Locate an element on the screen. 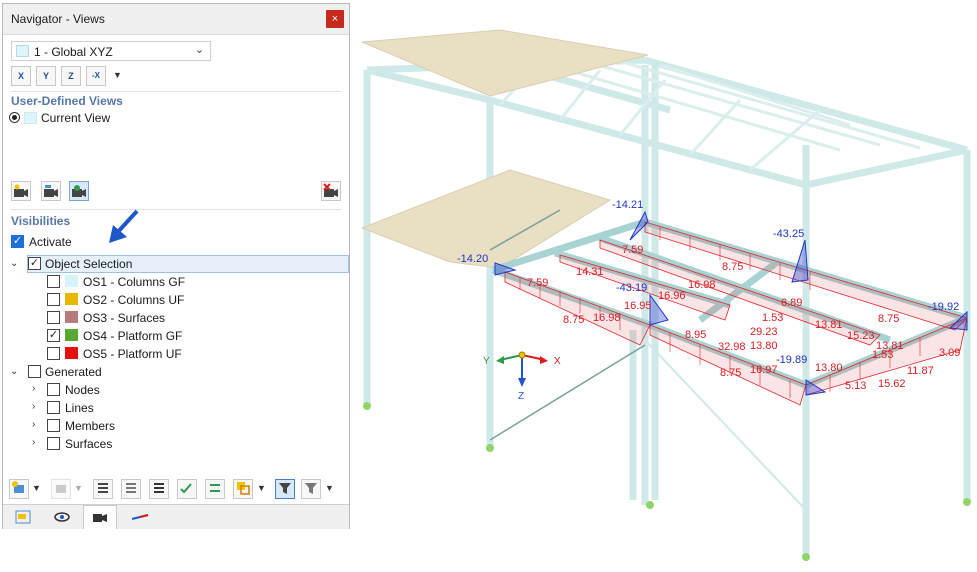 The width and height of the screenshot is (977, 572). section-icon is located at coordinates (140, 517).